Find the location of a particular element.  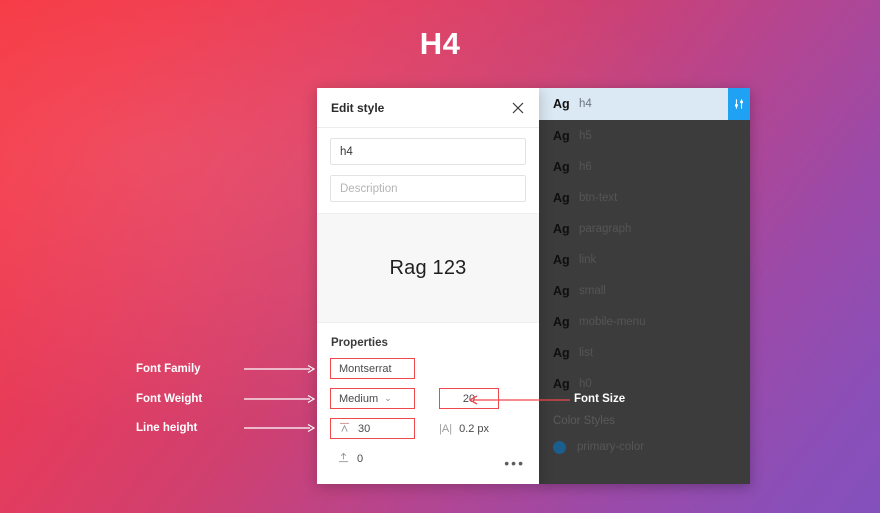

annotation-font-weight: Font Weight is located at coordinates (226, 399).